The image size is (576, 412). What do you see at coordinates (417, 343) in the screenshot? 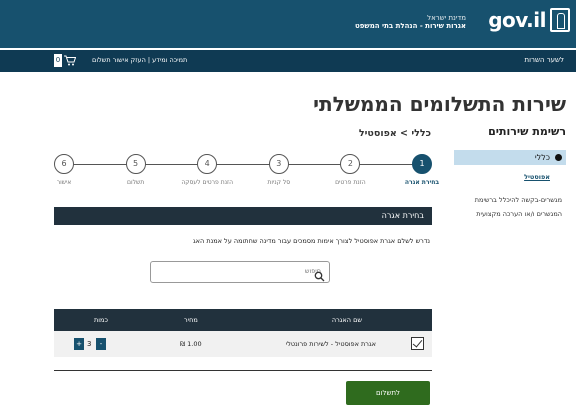
I see `row-checkbox` at bounding box center [417, 343].